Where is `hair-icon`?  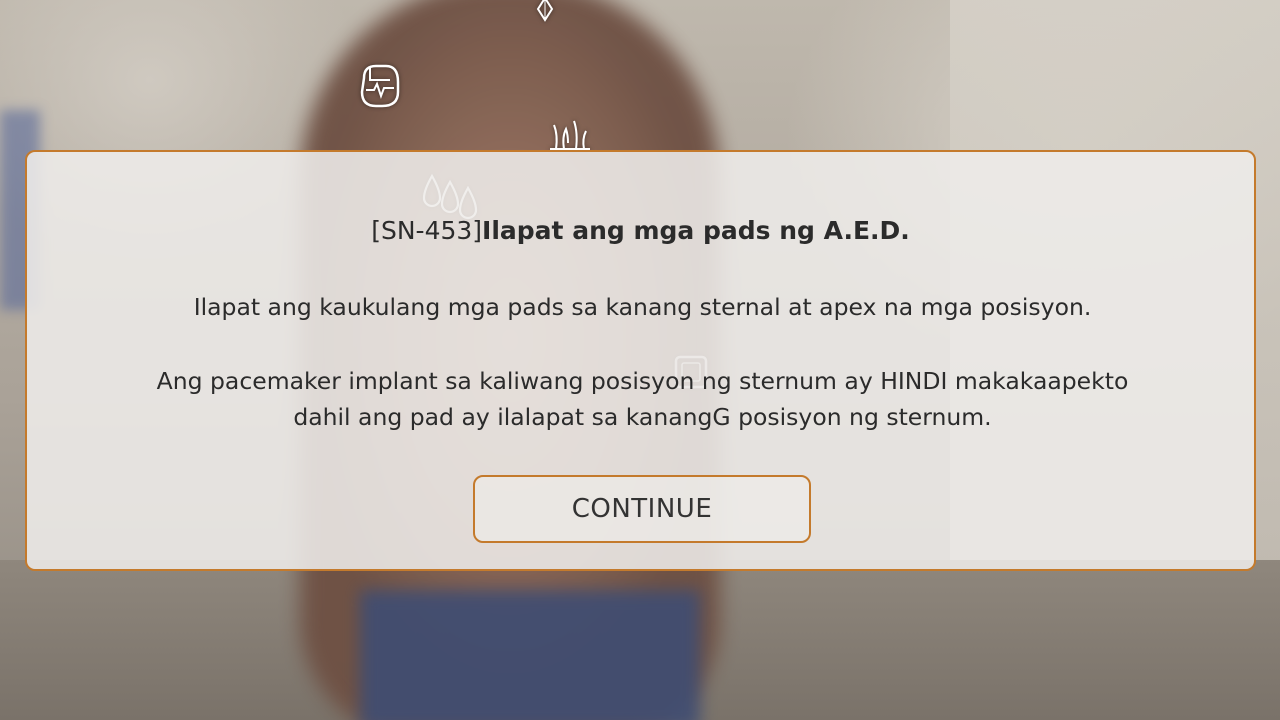 hair-icon is located at coordinates (570, 133).